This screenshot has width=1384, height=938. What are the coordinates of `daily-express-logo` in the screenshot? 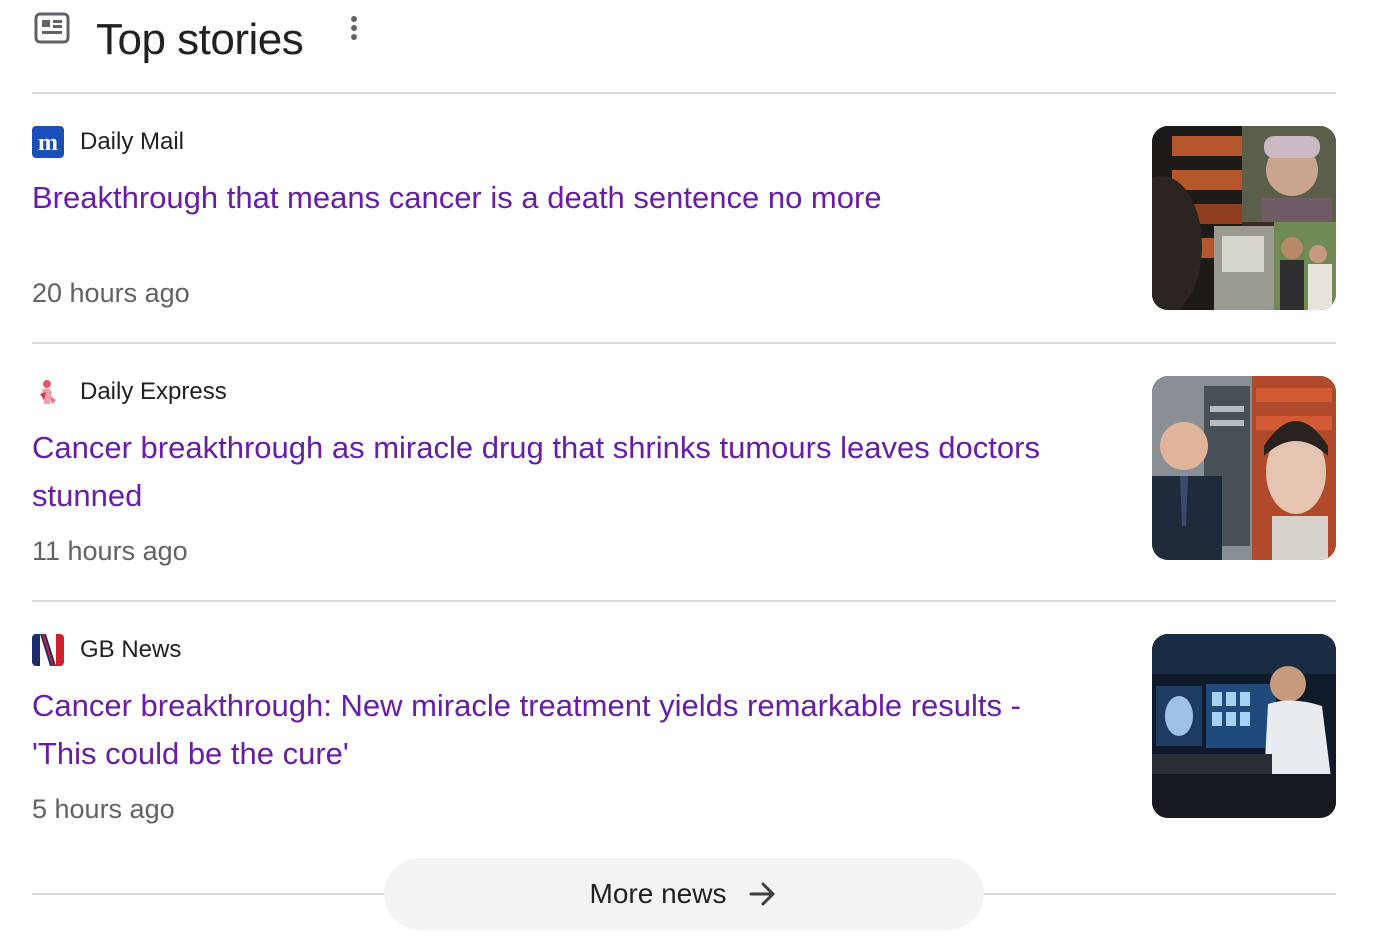 It's located at (48, 392).